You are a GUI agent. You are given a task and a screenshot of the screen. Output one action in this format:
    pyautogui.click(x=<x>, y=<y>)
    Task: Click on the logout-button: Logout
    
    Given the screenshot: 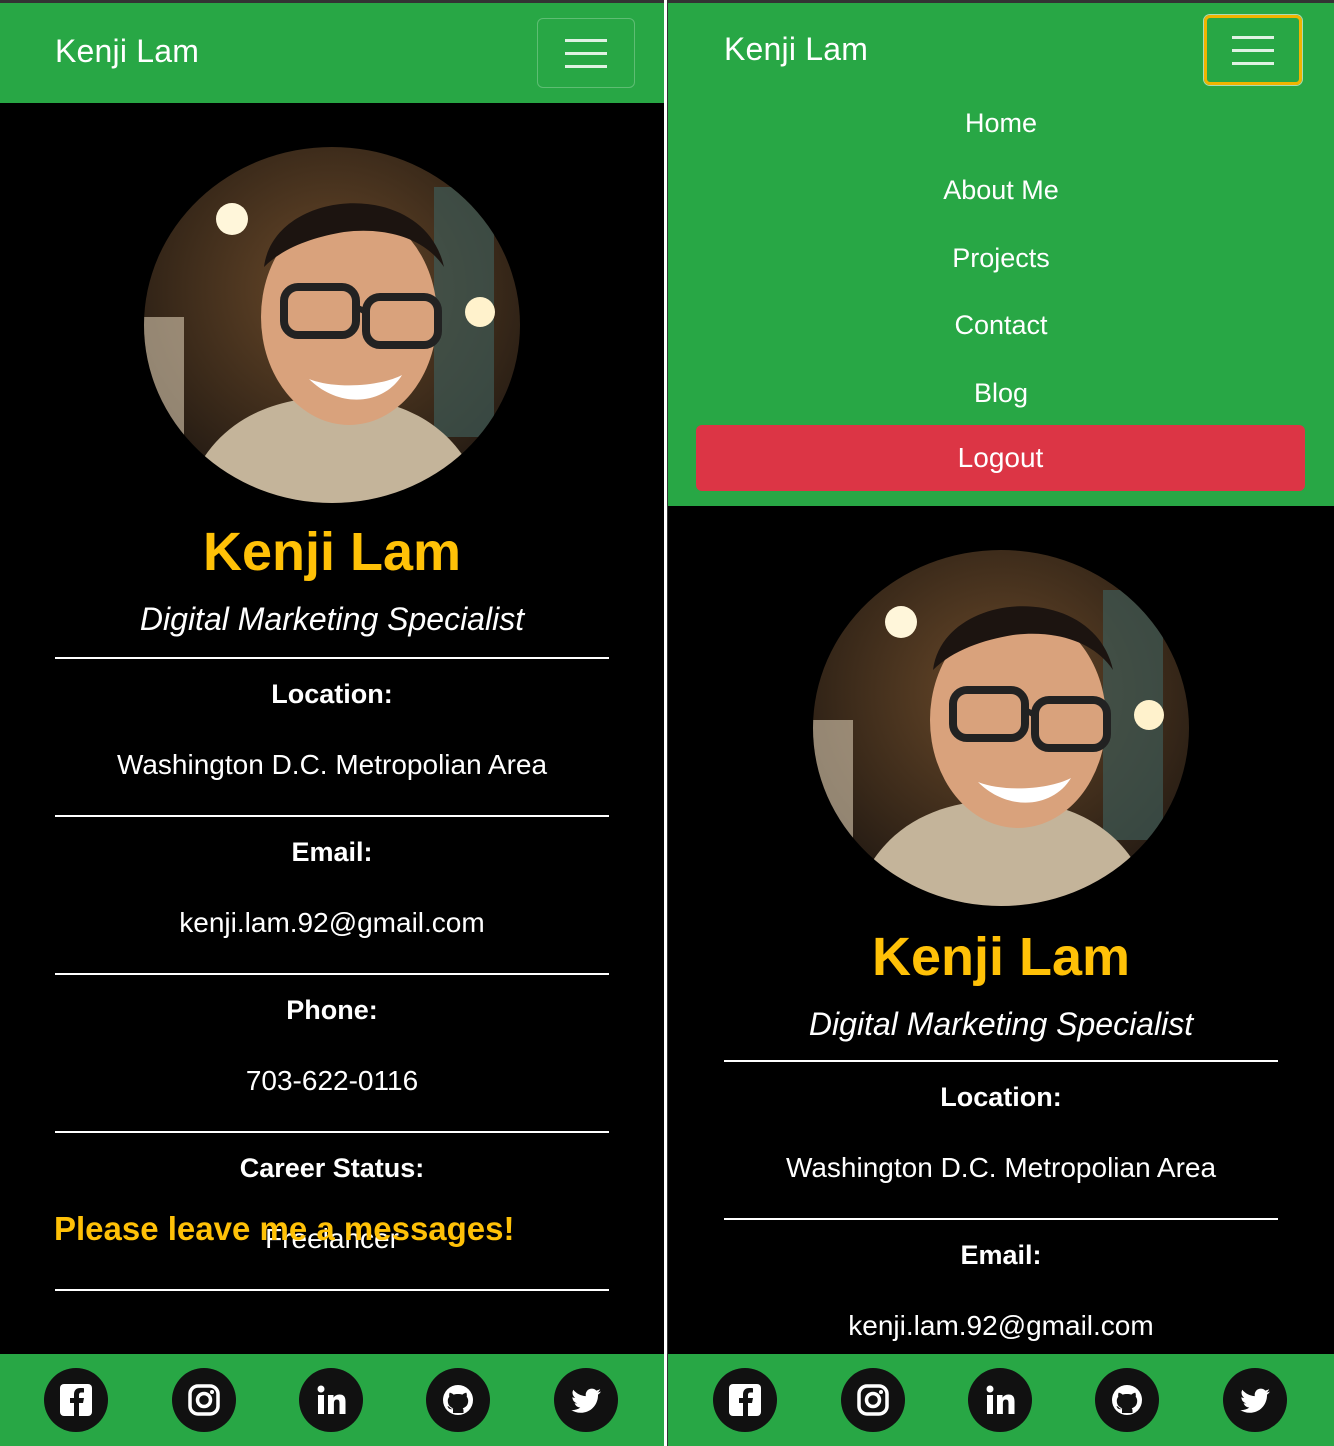 What is the action you would take?
    pyautogui.click(x=1000, y=458)
    